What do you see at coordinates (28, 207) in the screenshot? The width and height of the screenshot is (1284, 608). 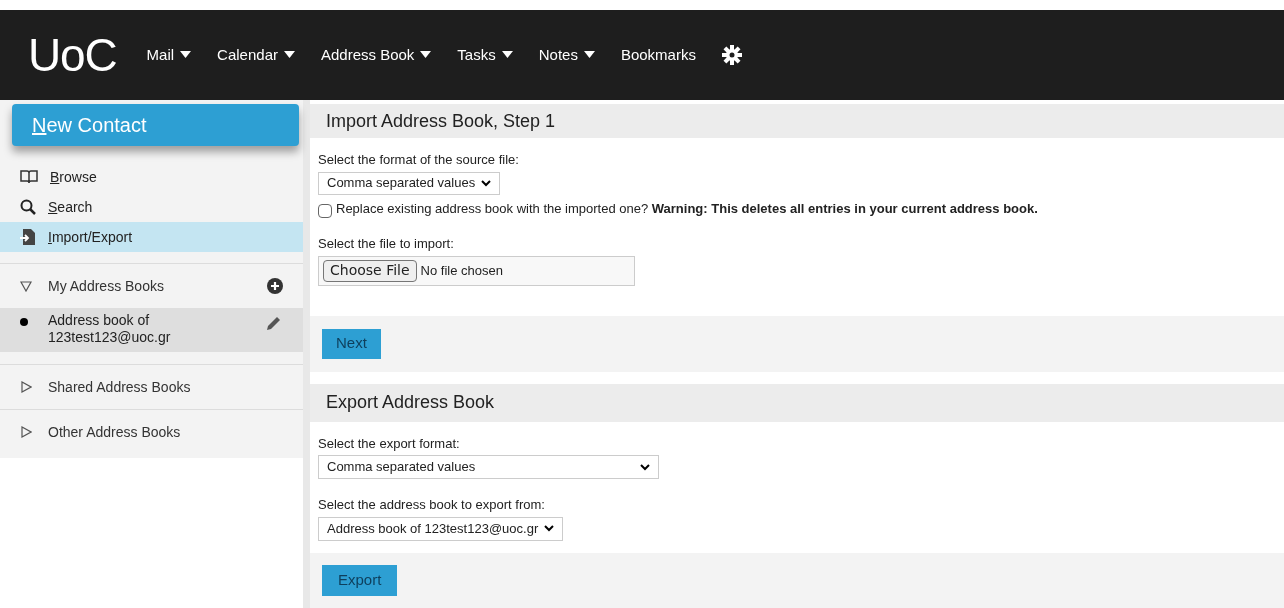 I see `search-icon` at bounding box center [28, 207].